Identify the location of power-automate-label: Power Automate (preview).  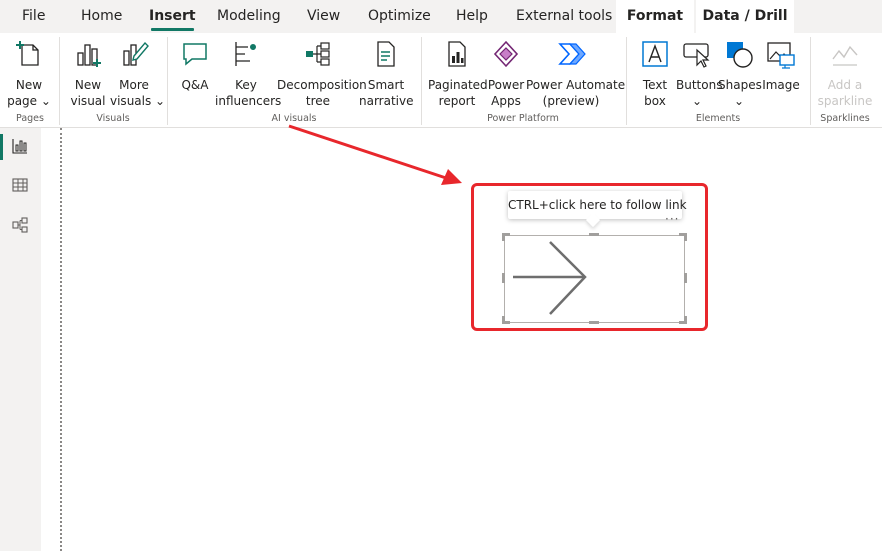
(576, 93).